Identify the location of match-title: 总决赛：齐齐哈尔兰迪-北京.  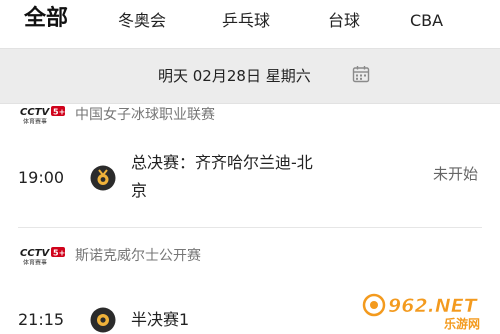
(222, 176).